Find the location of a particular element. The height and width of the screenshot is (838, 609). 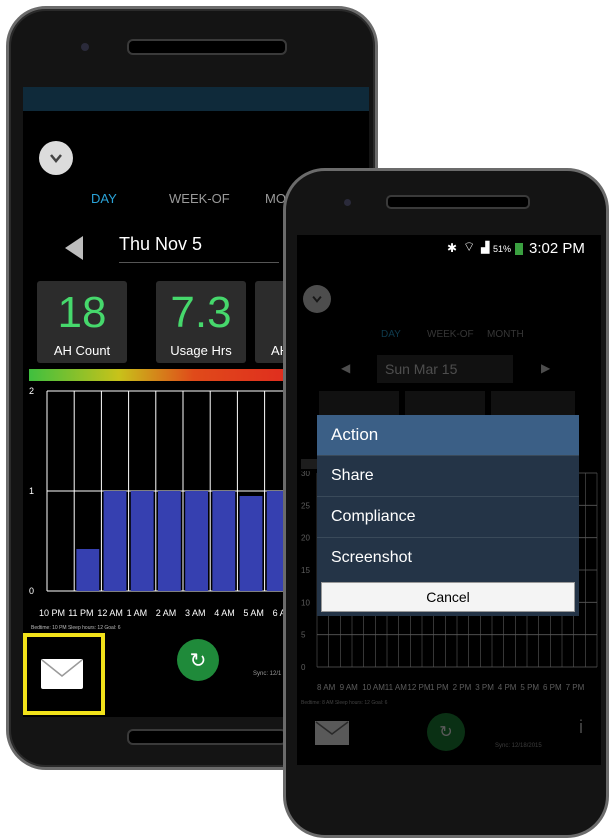

x-tick-label: 11 PM is located at coordinates (81, 613).